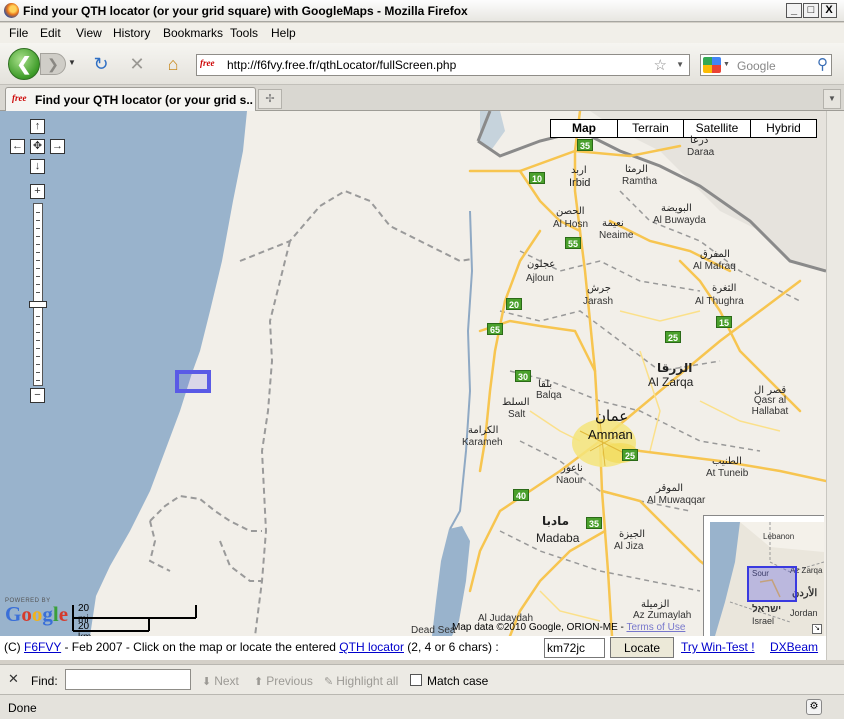 The height and width of the screenshot is (719, 844). Describe the element at coordinates (72, 62) in the screenshot. I see `history-dropdown-icon: ▼` at that location.